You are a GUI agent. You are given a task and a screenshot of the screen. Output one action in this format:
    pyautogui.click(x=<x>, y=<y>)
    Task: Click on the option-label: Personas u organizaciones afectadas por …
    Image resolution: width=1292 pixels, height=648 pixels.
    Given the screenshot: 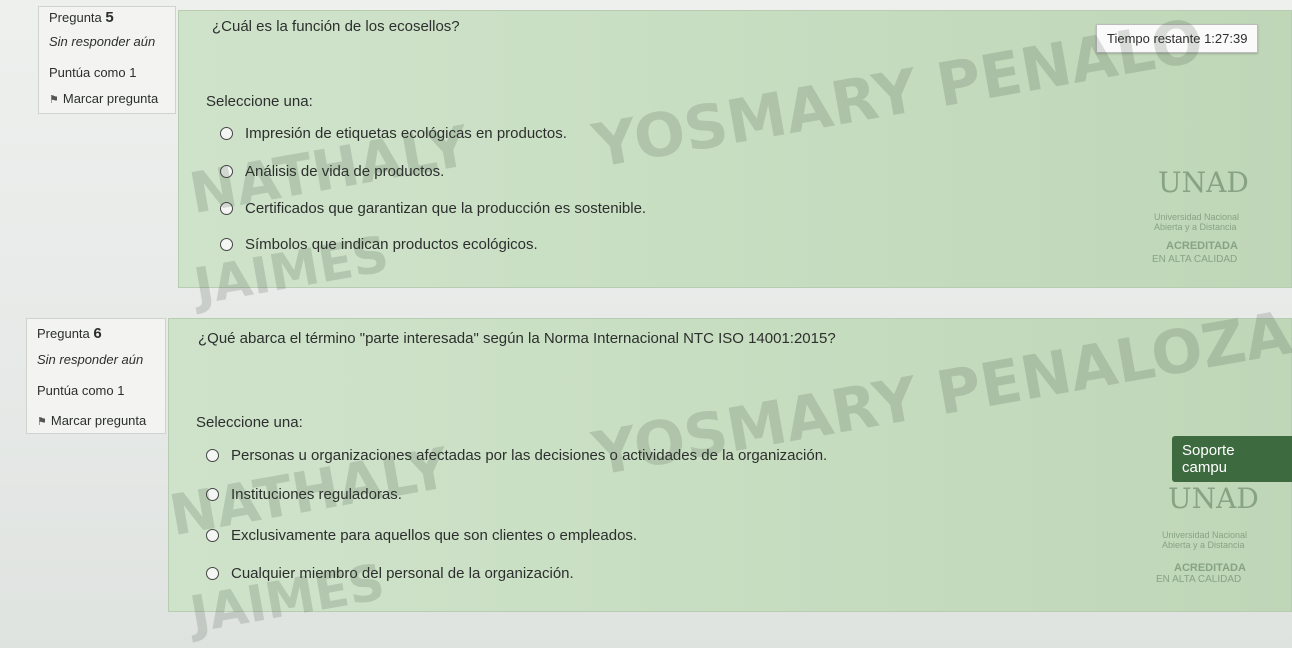 What is the action you would take?
    pyautogui.click(x=529, y=455)
    